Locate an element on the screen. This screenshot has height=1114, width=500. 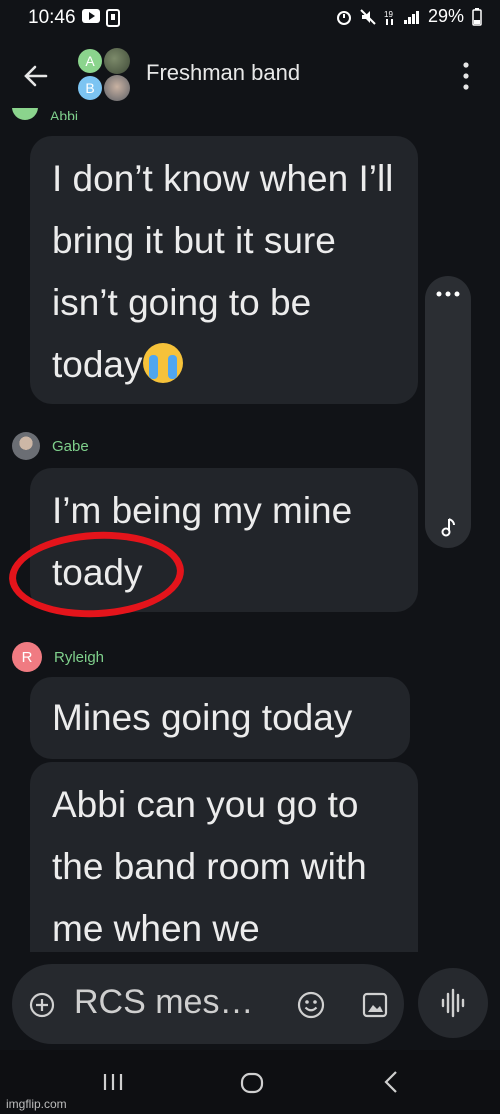
nav-back-icon is located at coordinates (391, 1082).